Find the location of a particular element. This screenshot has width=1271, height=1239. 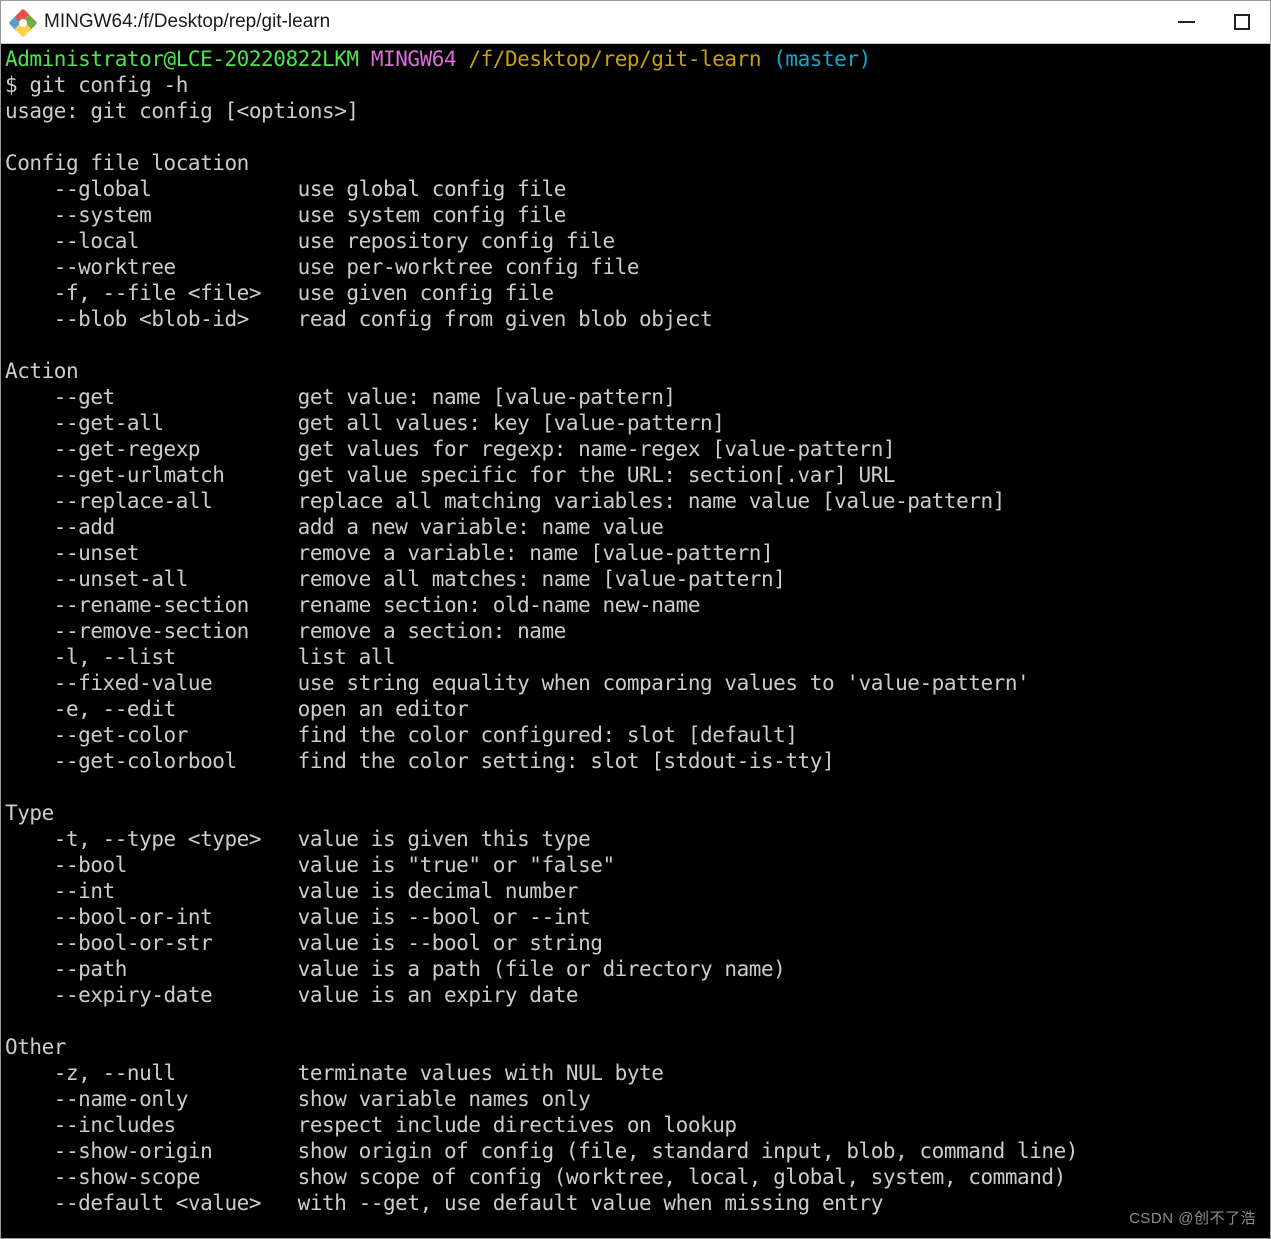

option-flag: --get is located at coordinates (151, 397).